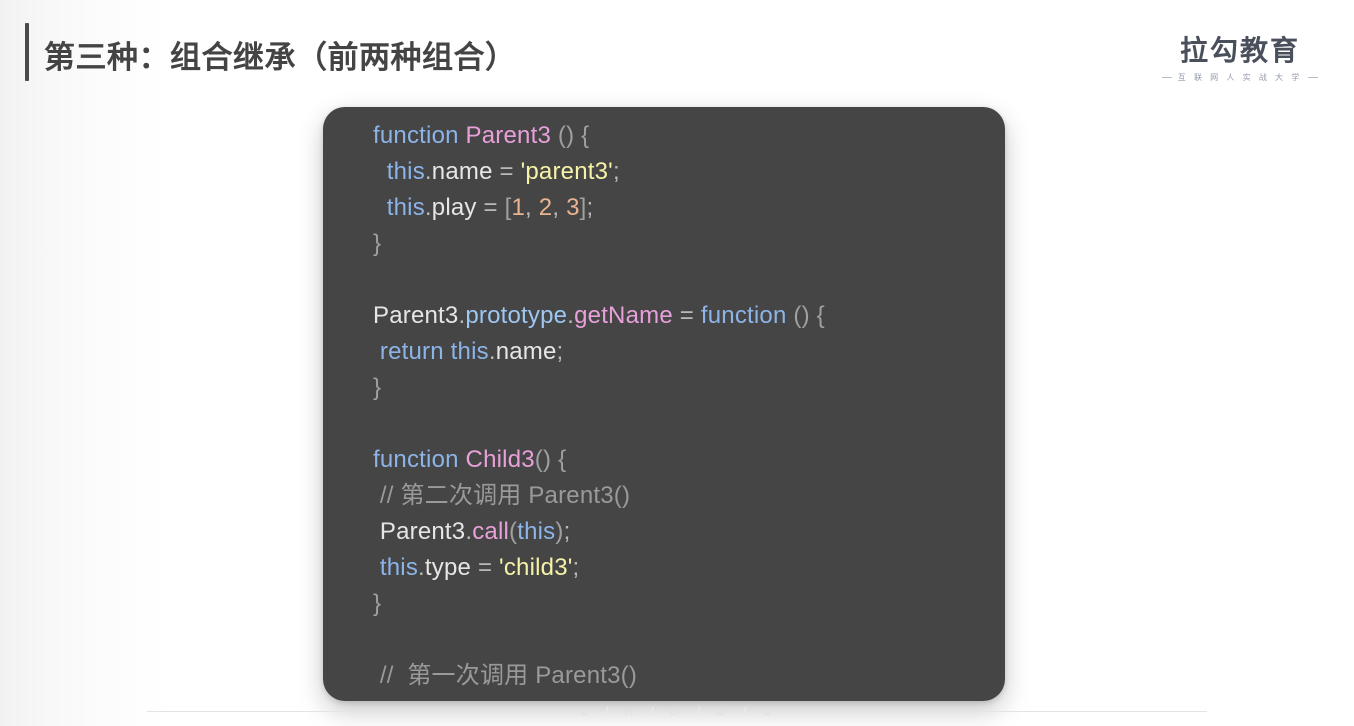 Image resolution: width=1354 pixels, height=726 pixels. Describe the element at coordinates (448, 567) in the screenshot. I see `code-token: type` at that location.